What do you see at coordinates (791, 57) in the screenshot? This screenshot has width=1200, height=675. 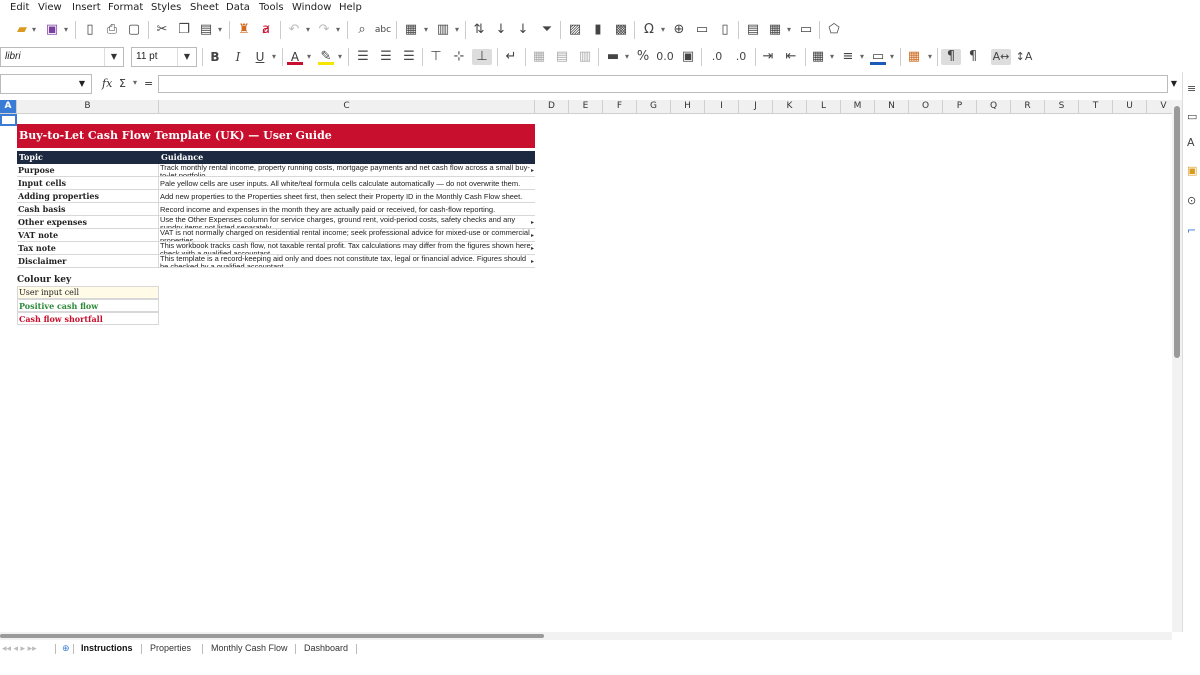 I see `decrease-indent-icon: ⇤` at bounding box center [791, 57].